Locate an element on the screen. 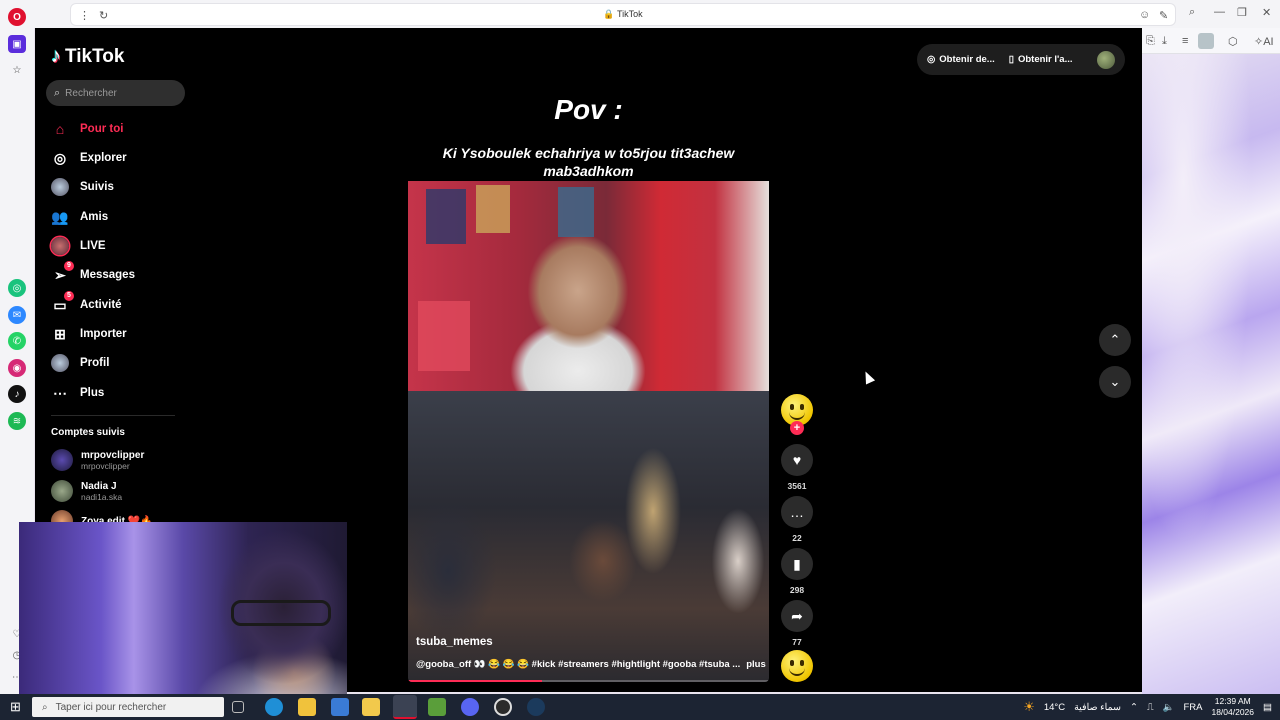  obs-icon is located at coordinates (503, 707).